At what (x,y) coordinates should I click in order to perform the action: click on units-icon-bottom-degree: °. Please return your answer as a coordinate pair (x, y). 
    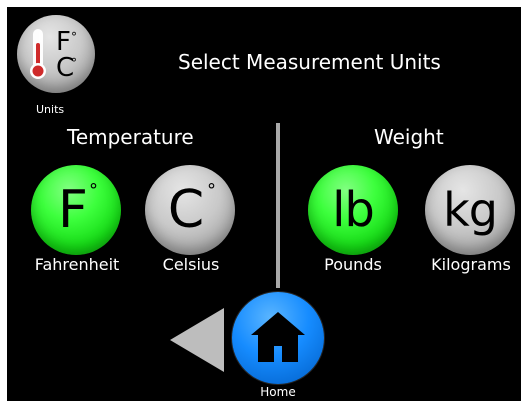
    Looking at the image, I should click on (74, 63).